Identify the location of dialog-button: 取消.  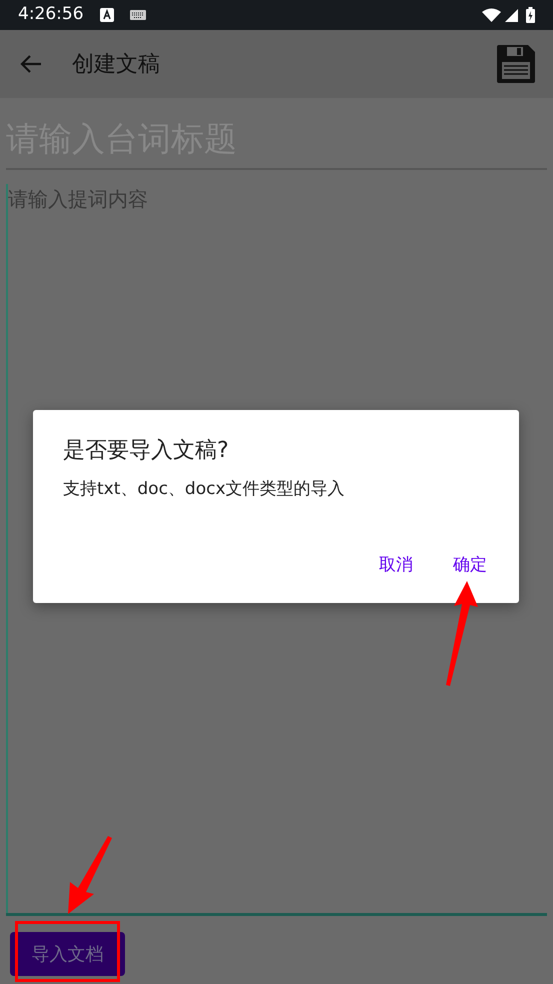
(396, 565).